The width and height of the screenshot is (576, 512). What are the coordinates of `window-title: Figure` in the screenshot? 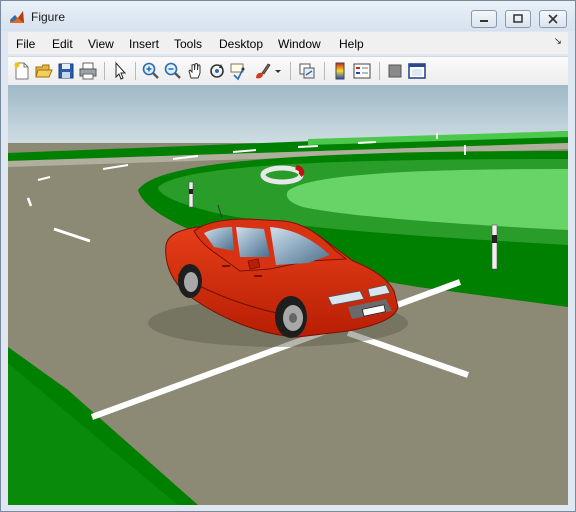 It's located at (48, 17).